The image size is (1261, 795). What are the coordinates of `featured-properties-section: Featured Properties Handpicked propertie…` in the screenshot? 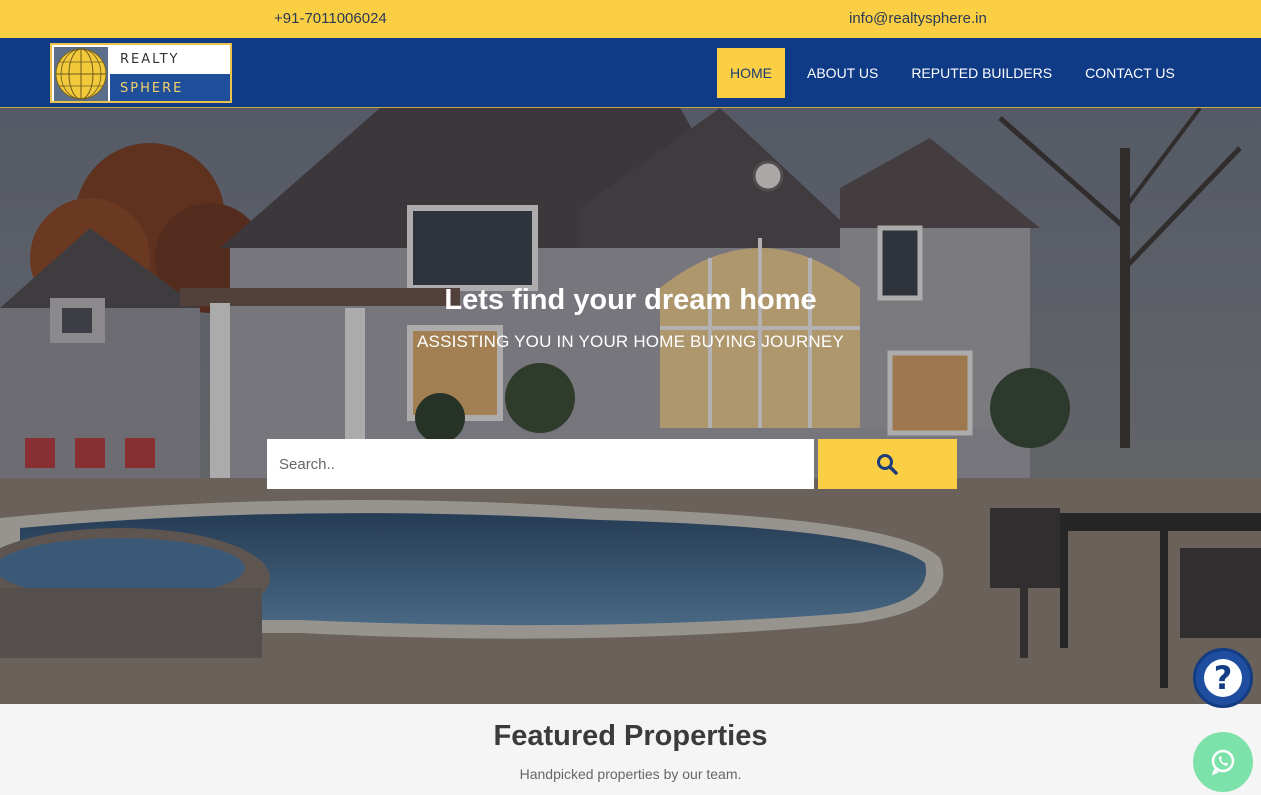 It's located at (630, 749).